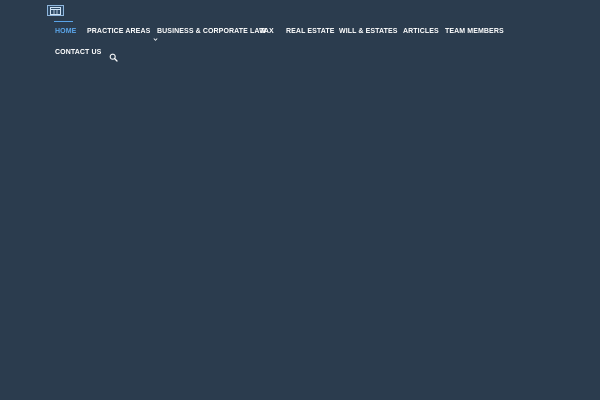  I want to click on nav-item-practice-areas: PRACTICE AREAS, so click(122, 32).